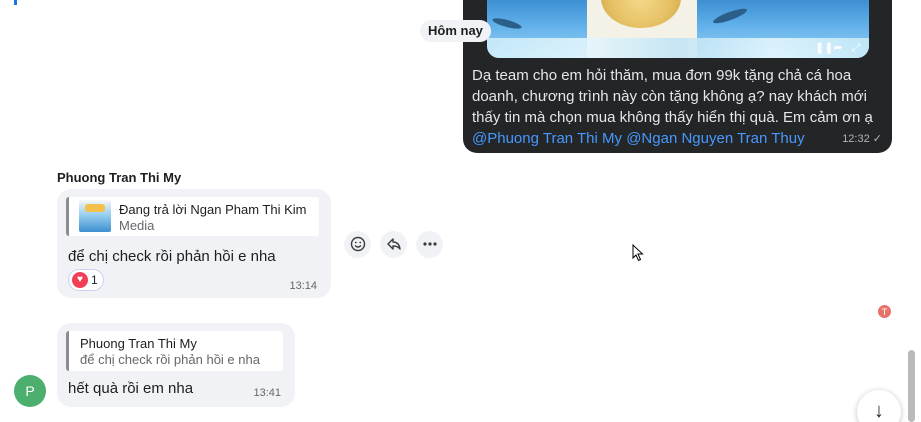 This screenshot has height=422, width=921. What do you see at coordinates (547, 138) in the screenshot?
I see `mention-link: @Phuong Tran Thi My` at bounding box center [547, 138].